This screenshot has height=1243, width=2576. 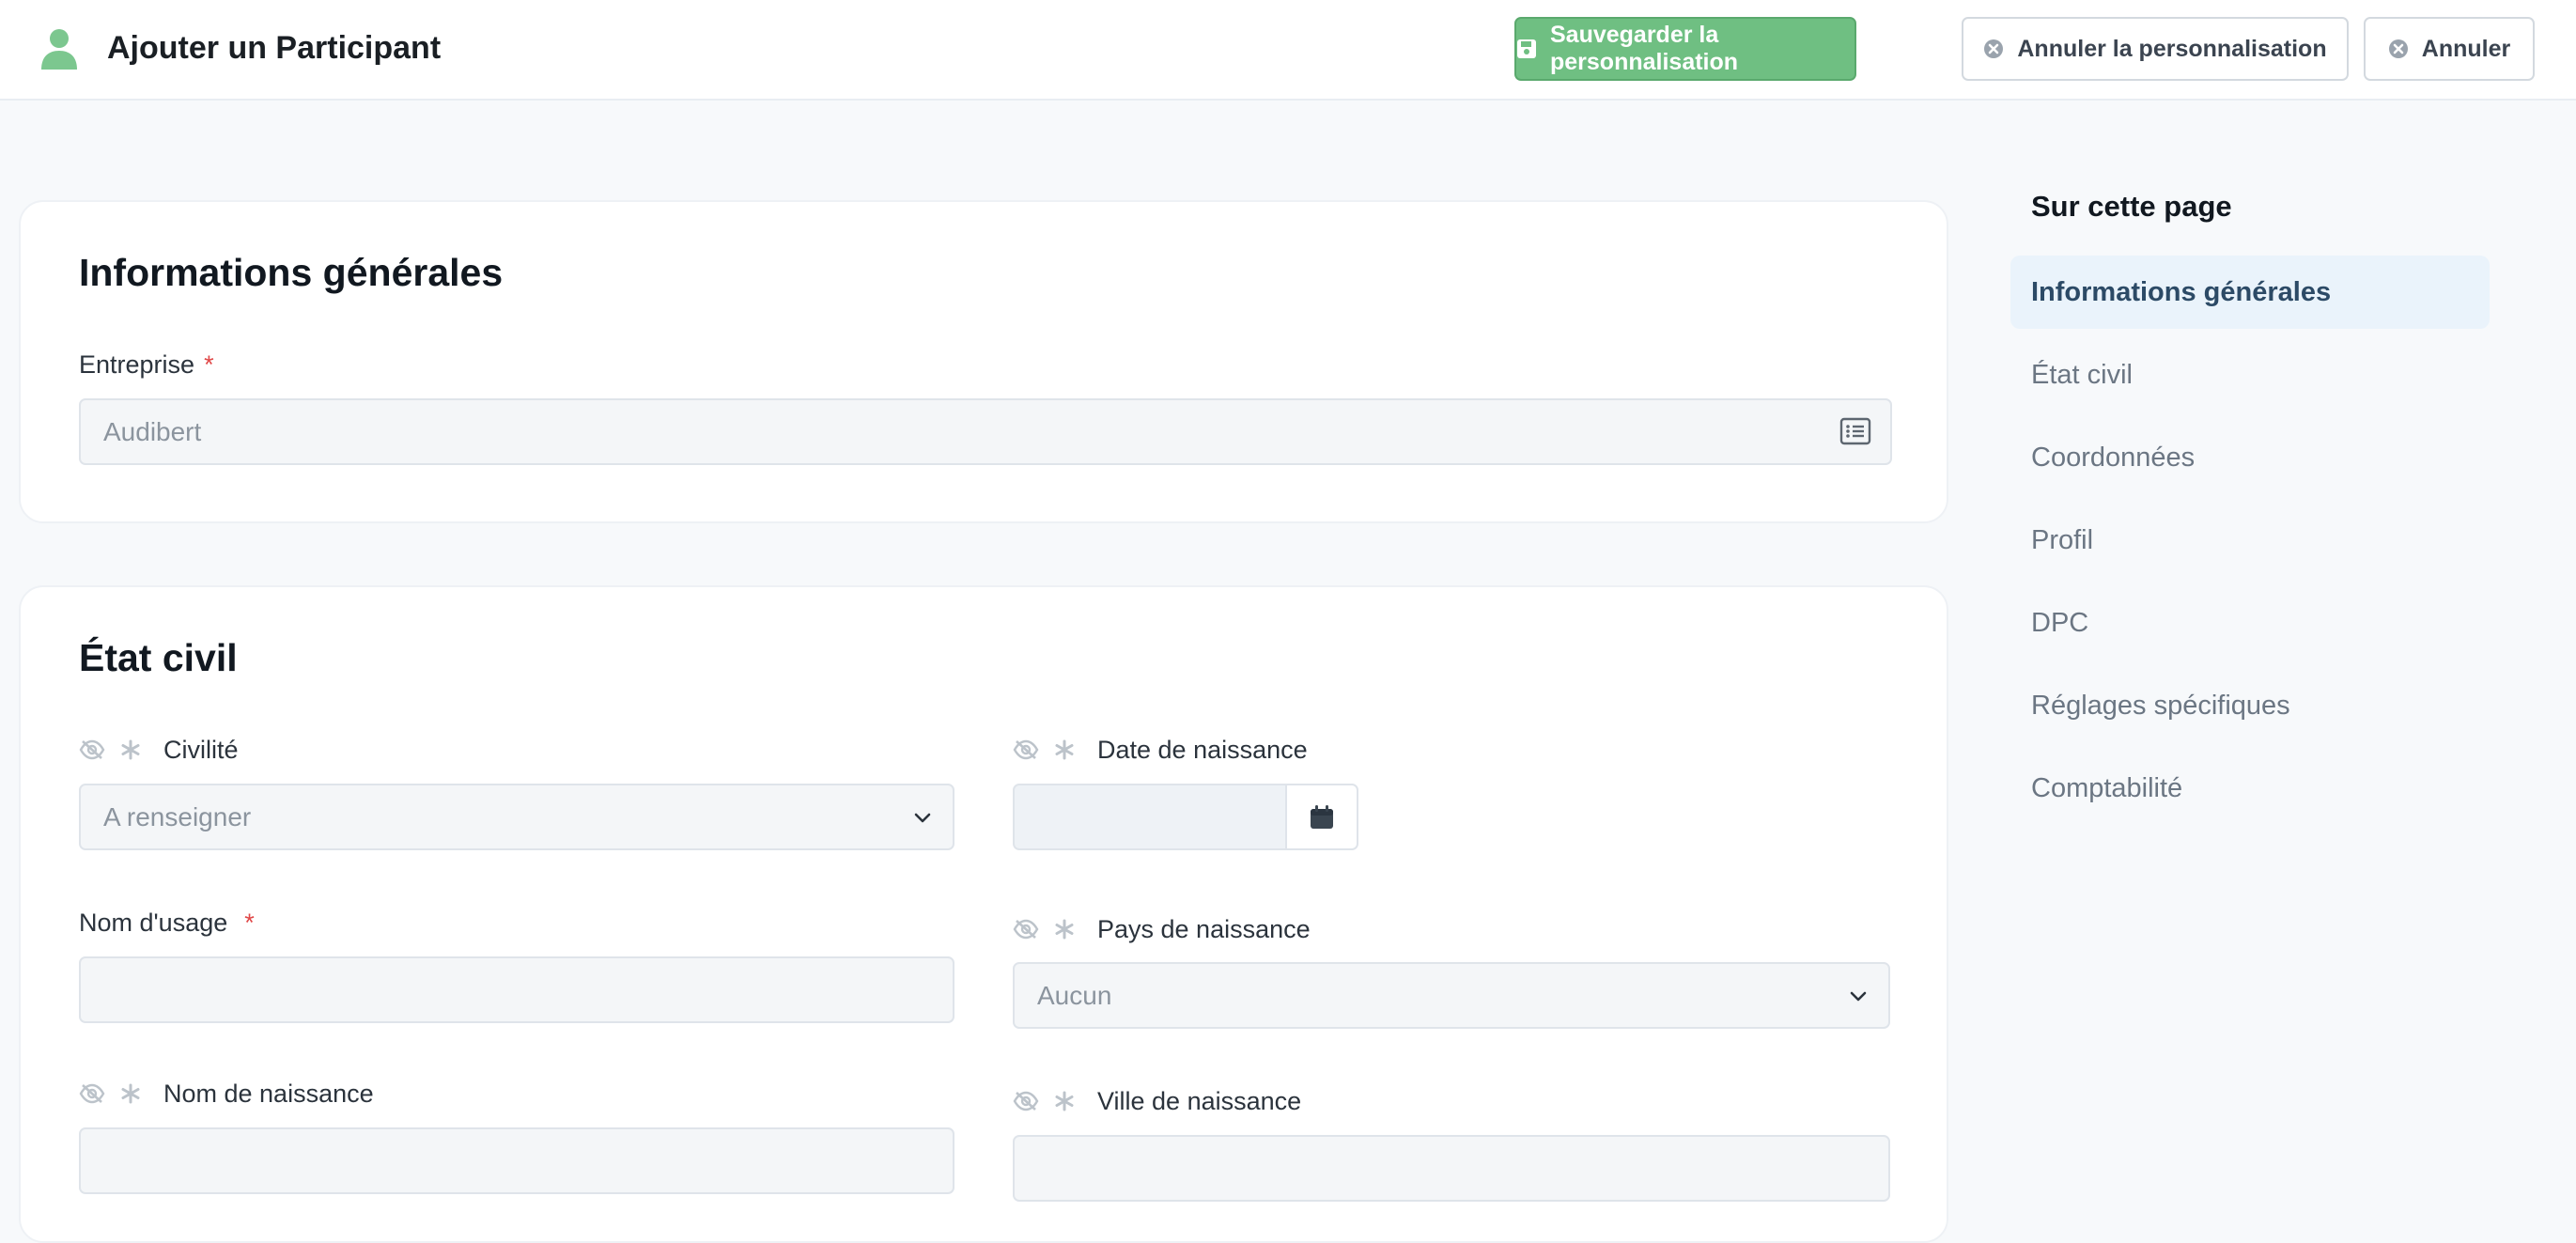 I want to click on date-naissance-label: Date de naissance, so click(x=1161, y=750).